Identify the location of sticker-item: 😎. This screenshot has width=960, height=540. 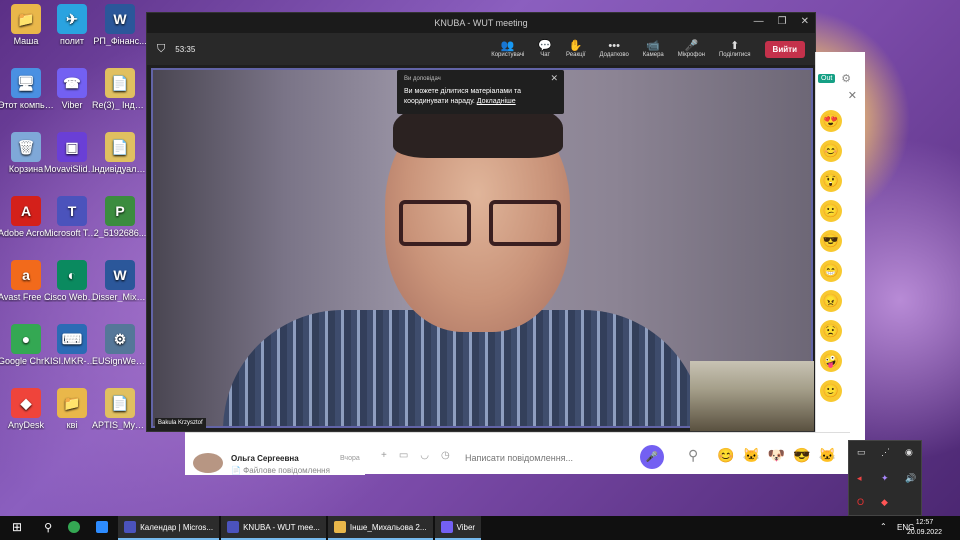
(801, 455).